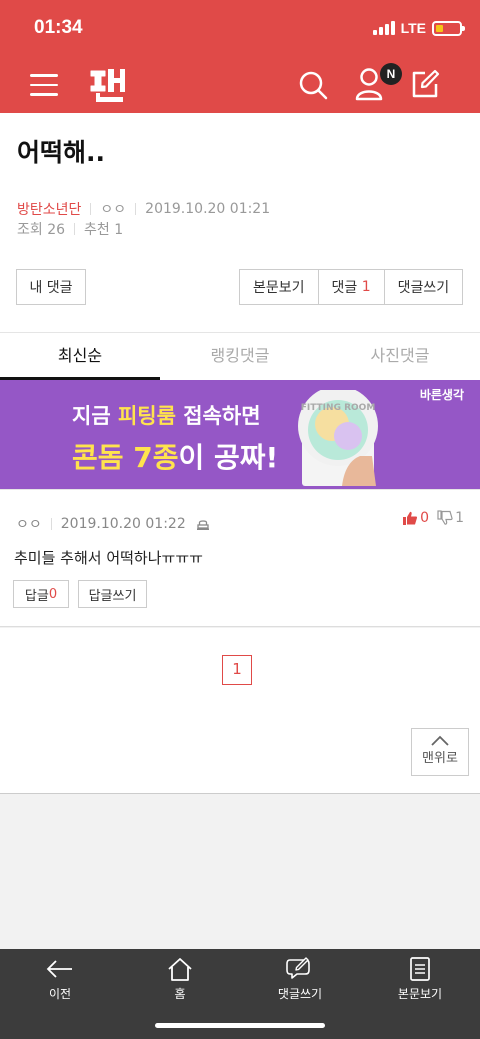  Describe the element at coordinates (53, 594) in the screenshot. I see `replies-count: 0` at that location.